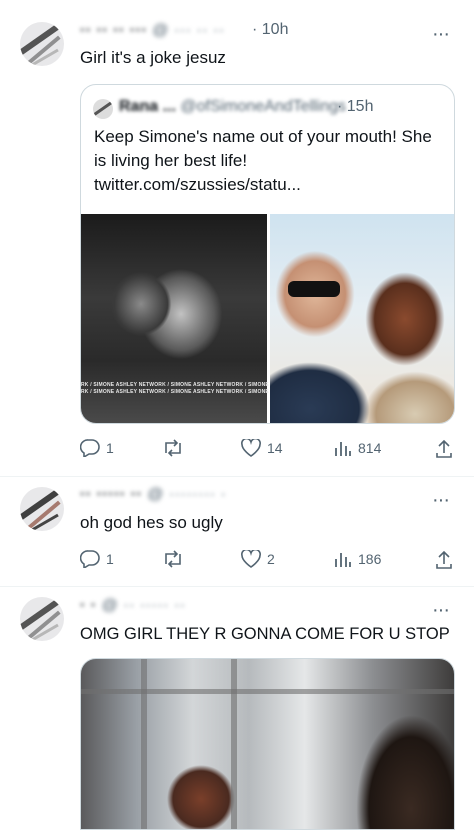 Image resolution: width=474 pixels, height=830 pixels. What do you see at coordinates (133, 606) in the screenshot?
I see `tweet-author-meta: · · @ ·· ····· ··` at bounding box center [133, 606].